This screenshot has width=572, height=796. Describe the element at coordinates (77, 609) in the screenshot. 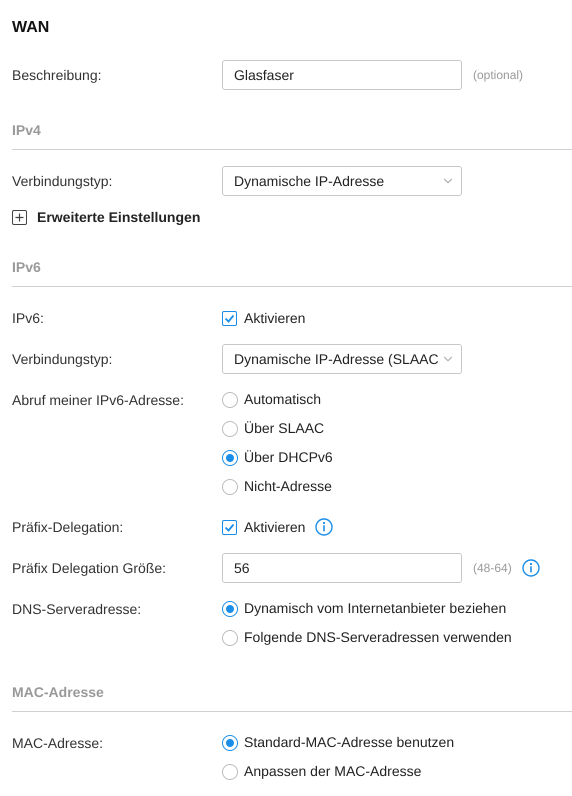

I see `field-label: DNS-Serveradresse:` at that location.